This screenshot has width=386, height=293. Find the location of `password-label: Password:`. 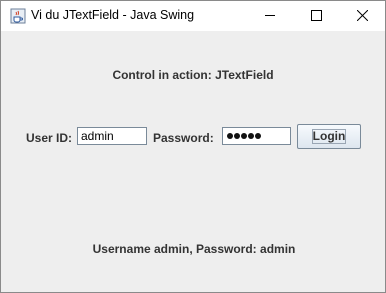

password-label: Password: is located at coordinates (183, 138).